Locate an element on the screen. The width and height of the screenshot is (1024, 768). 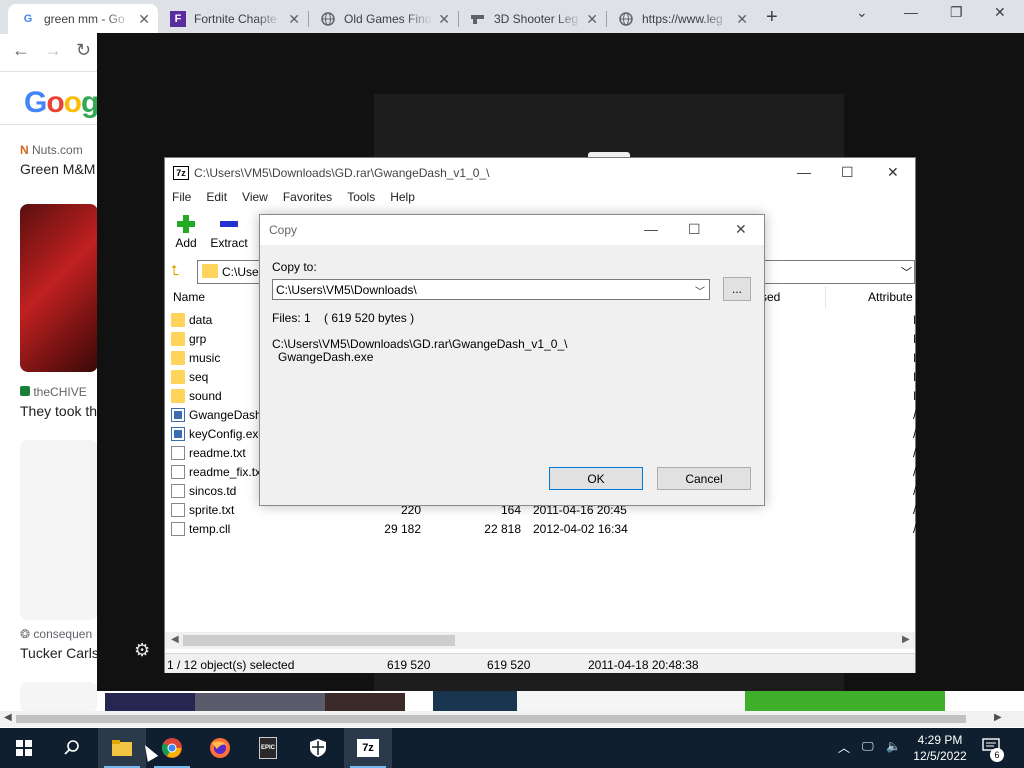
7zip-icon: 7z is located at coordinates (368, 748).